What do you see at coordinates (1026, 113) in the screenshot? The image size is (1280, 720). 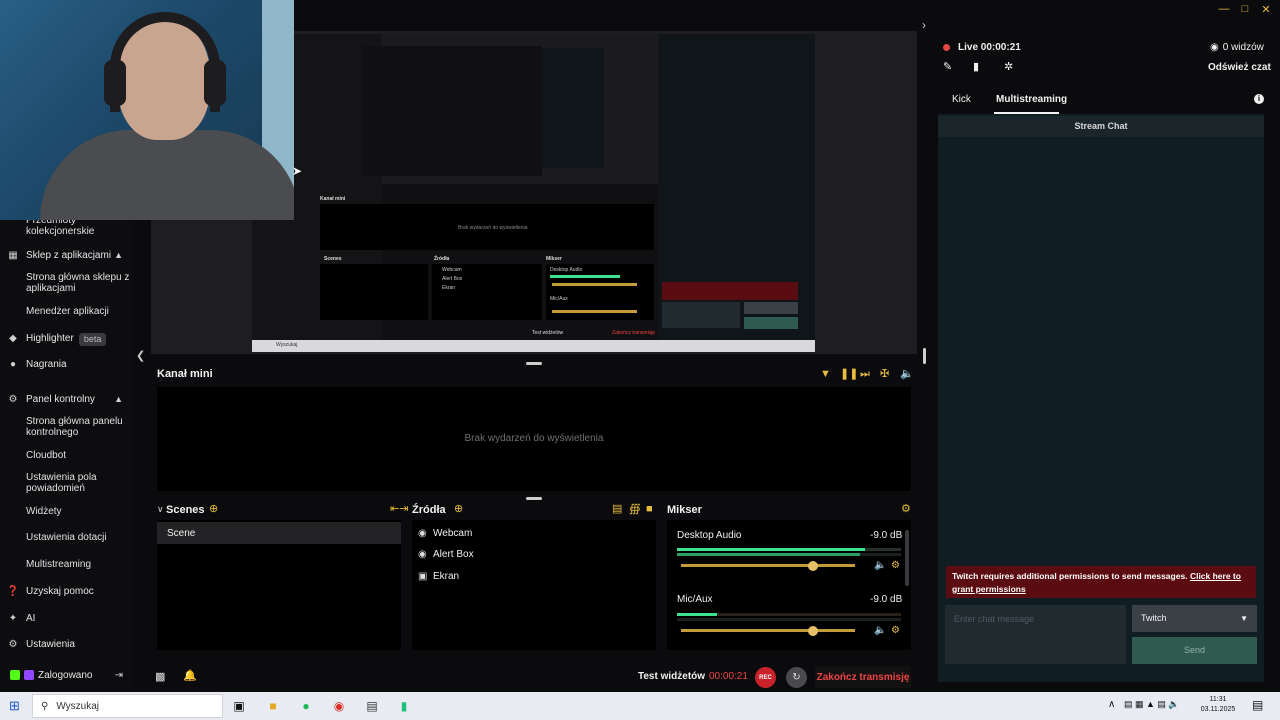 I see `active-tab-underline` at bounding box center [1026, 113].